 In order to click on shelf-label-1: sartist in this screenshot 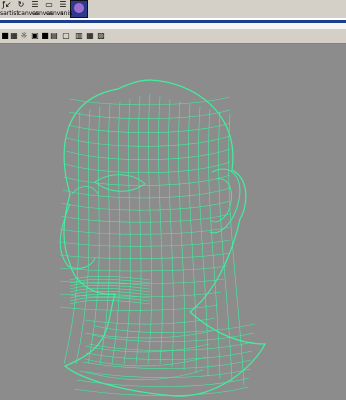, I will do `click(9, 13)`.